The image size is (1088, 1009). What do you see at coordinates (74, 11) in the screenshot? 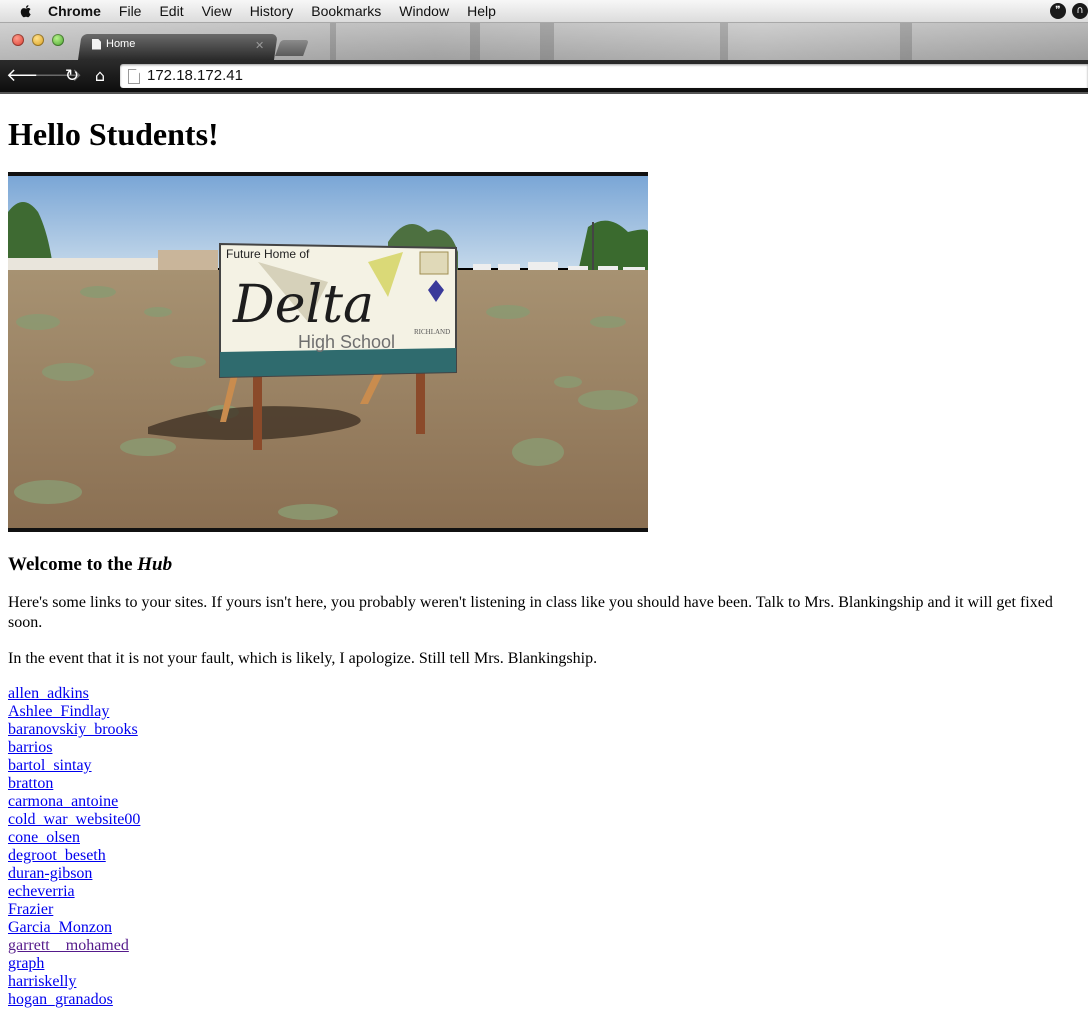
I see `menu-app-name: Chrome` at bounding box center [74, 11].